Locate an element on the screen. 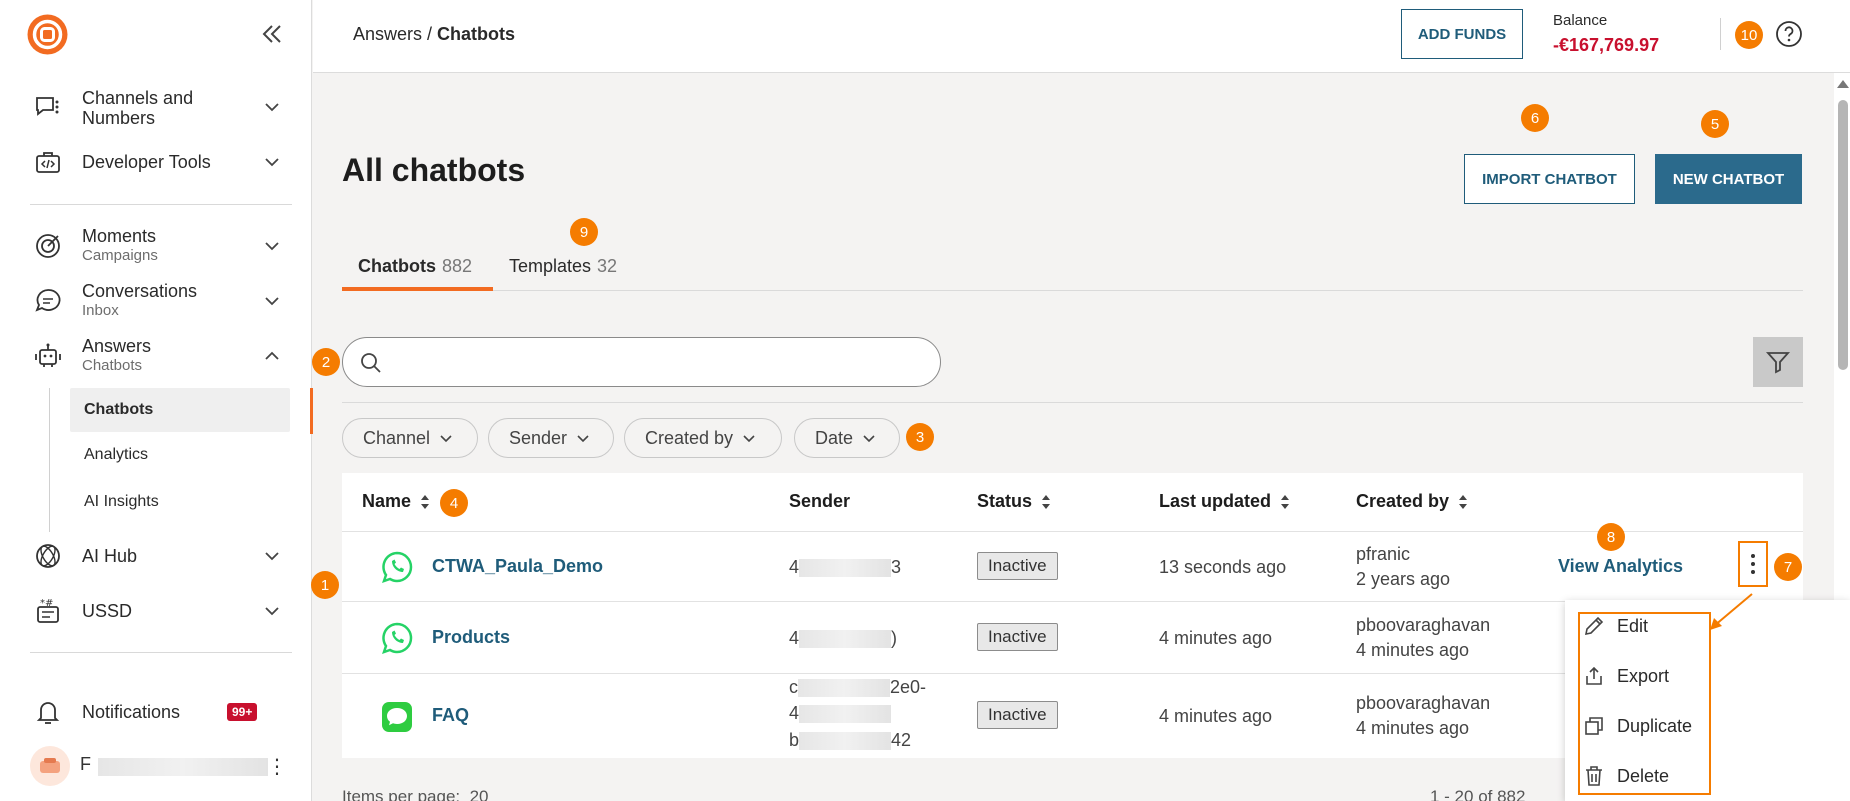 The image size is (1850, 801). brand-logo-icon is located at coordinates (47, 34).